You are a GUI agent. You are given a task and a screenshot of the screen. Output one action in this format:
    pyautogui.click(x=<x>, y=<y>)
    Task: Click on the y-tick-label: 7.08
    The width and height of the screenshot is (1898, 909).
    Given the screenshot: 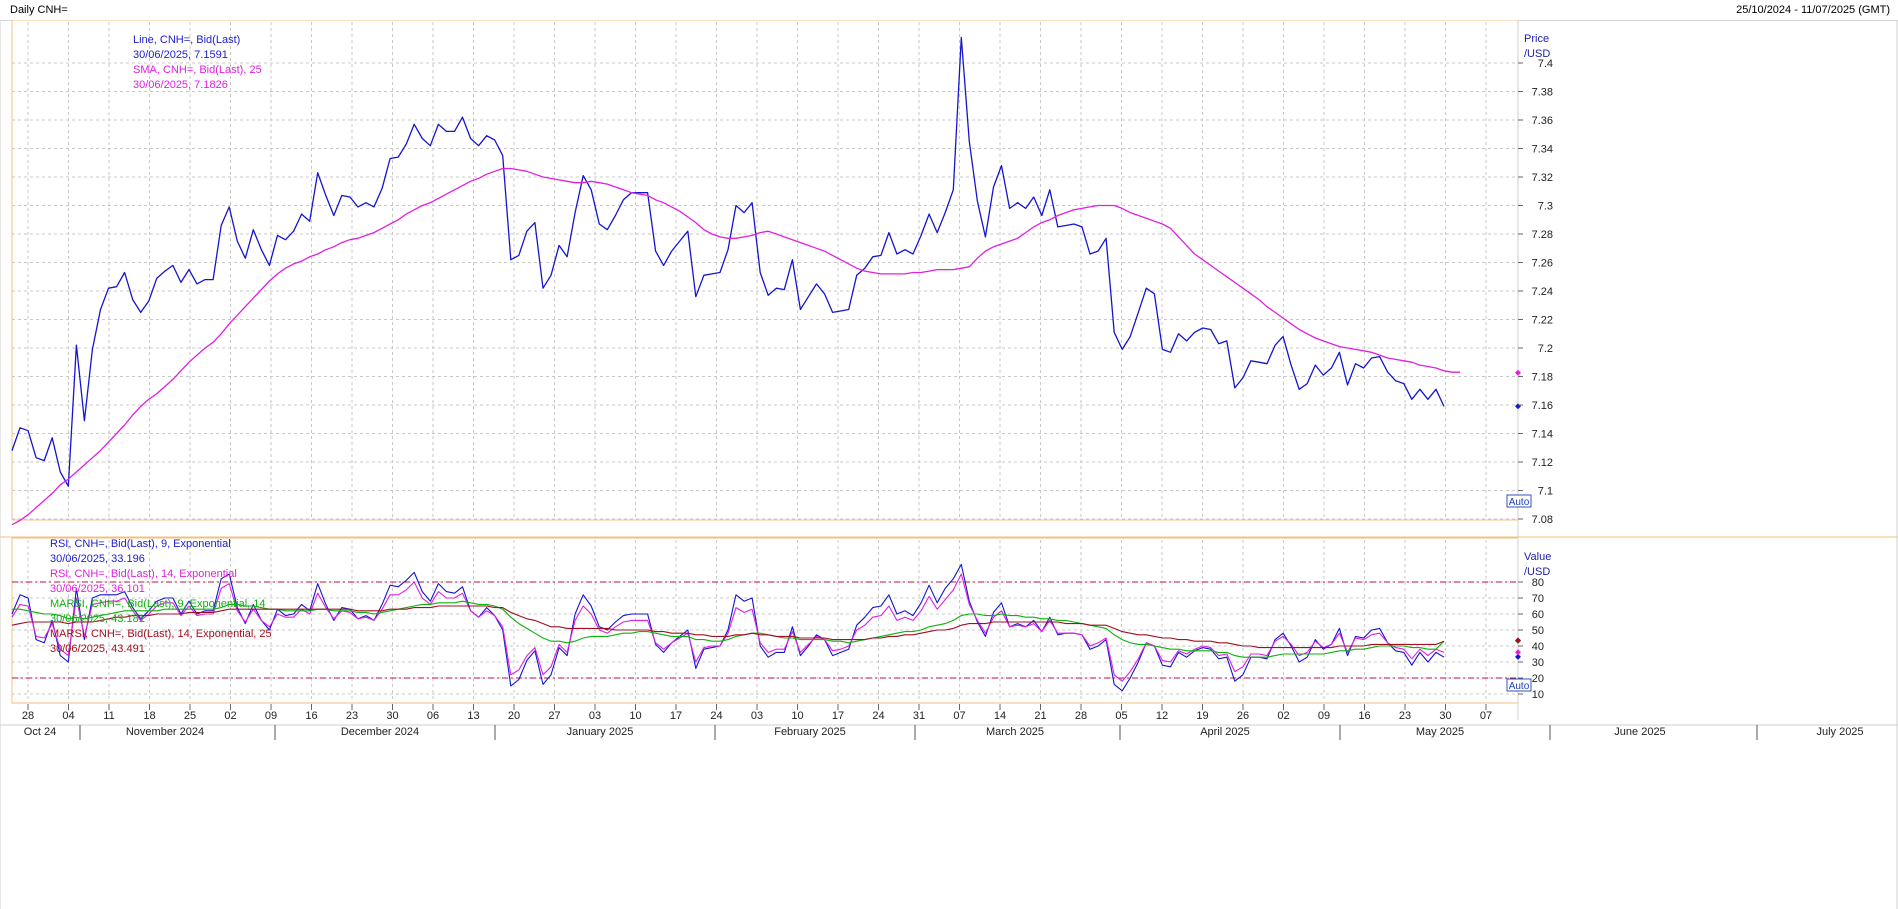 What is the action you would take?
    pyautogui.click(x=1542, y=520)
    